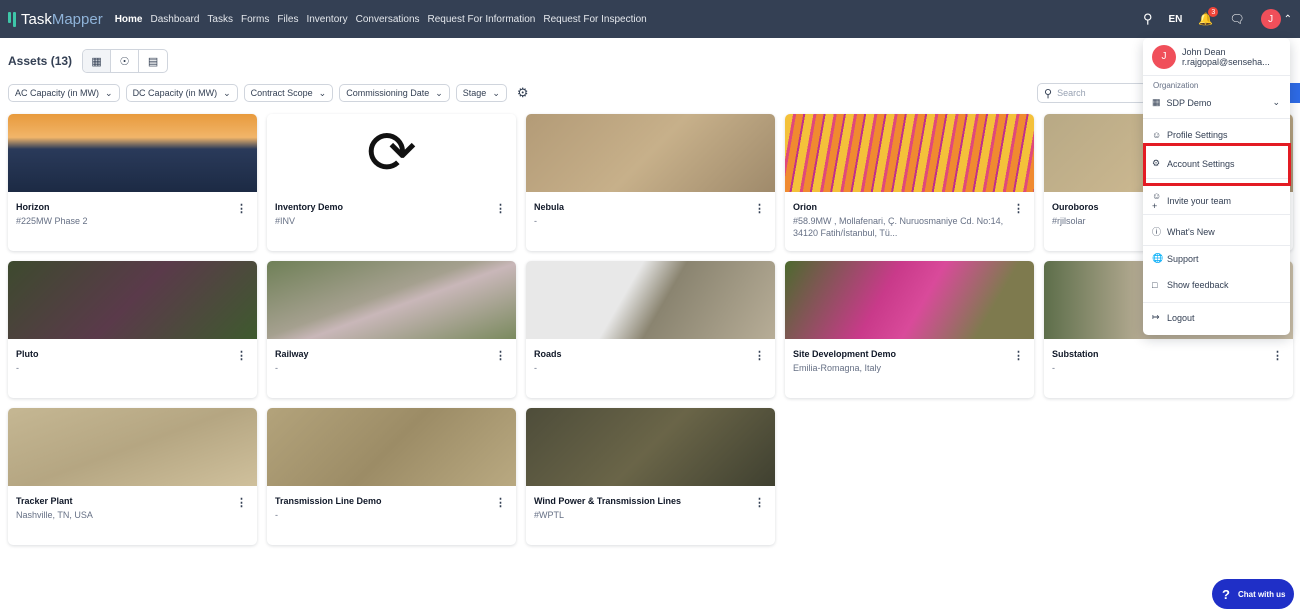 This screenshot has width=1300, height=613. Describe the element at coordinates (1156, 317) in the screenshot. I see `logout-icon: ↦` at that location.